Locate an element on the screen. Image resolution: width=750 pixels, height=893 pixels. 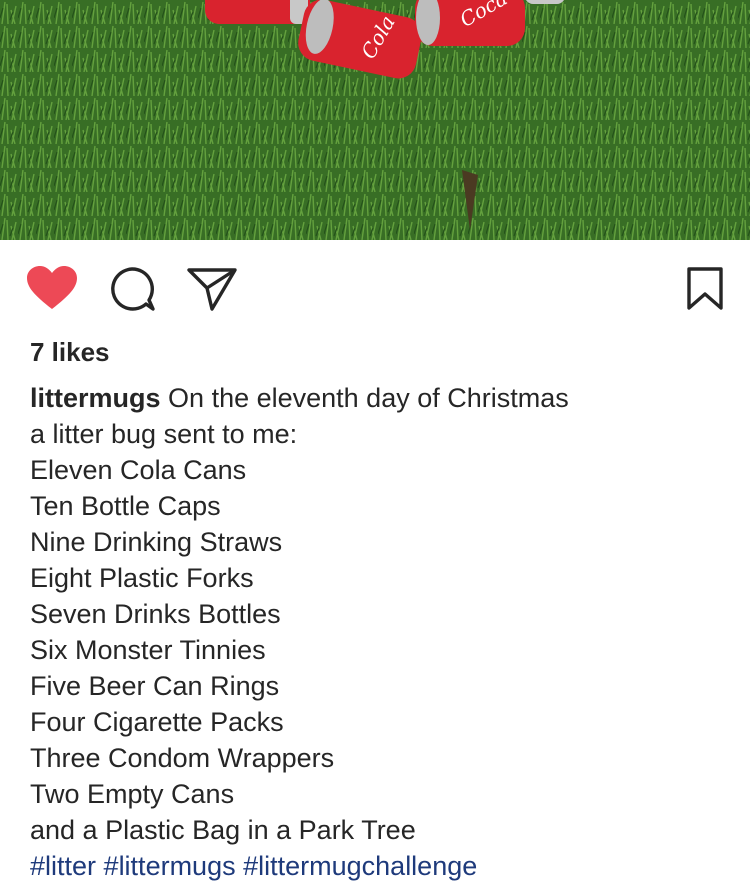
caption-line: Seven Drinks Bottles is located at coordinates (155, 614).